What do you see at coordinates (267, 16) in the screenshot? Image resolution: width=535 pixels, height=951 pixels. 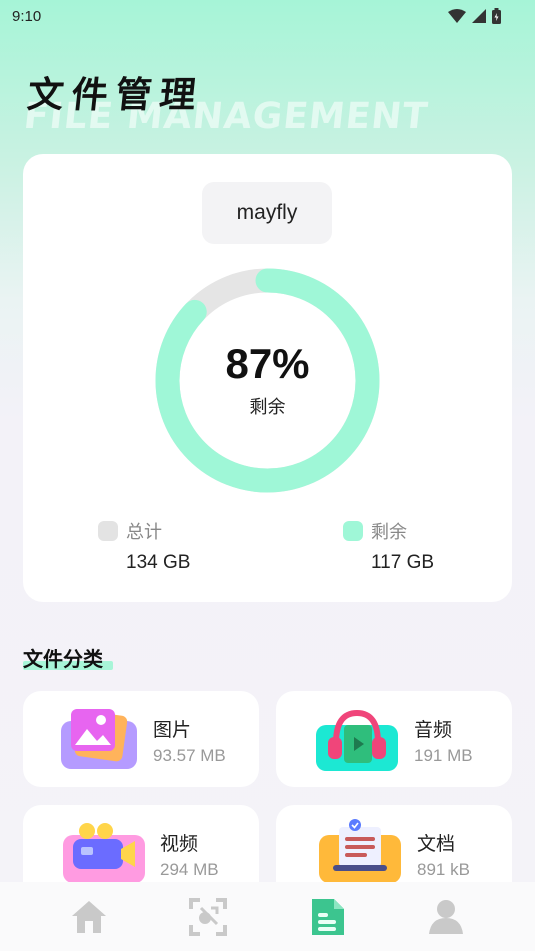 I see `status-bar: 9:10` at bounding box center [267, 16].